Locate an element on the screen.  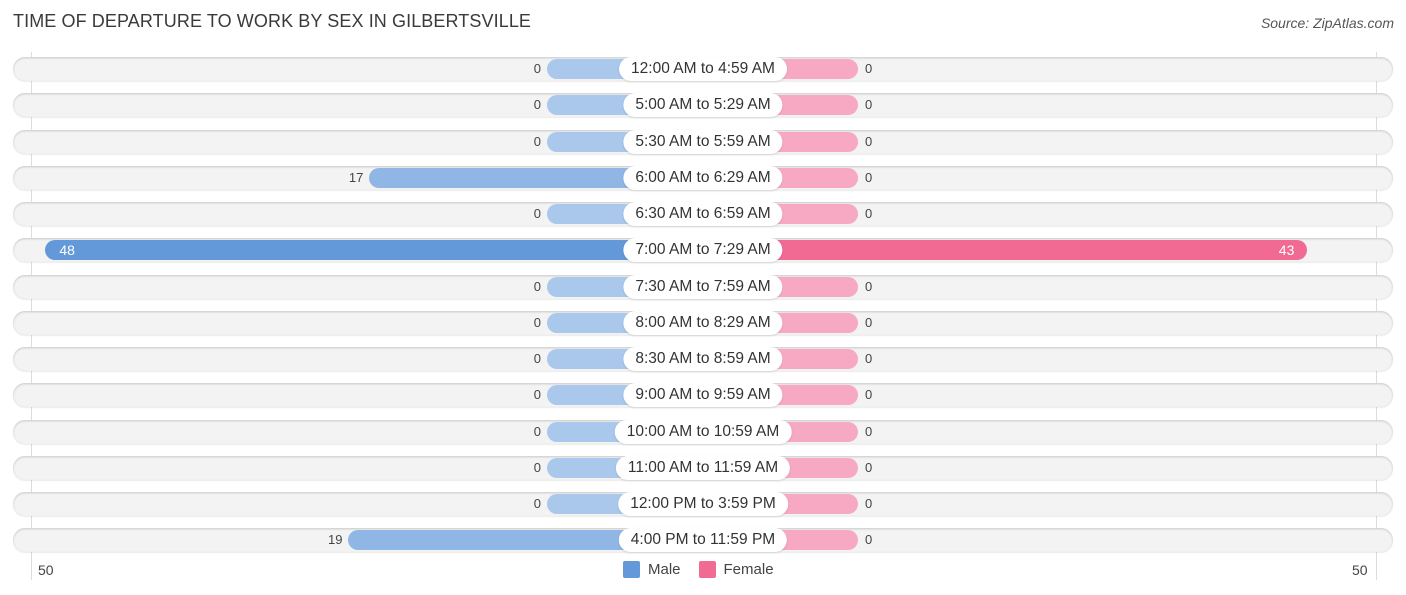
legend: Male Female is located at coordinates (707, 569).